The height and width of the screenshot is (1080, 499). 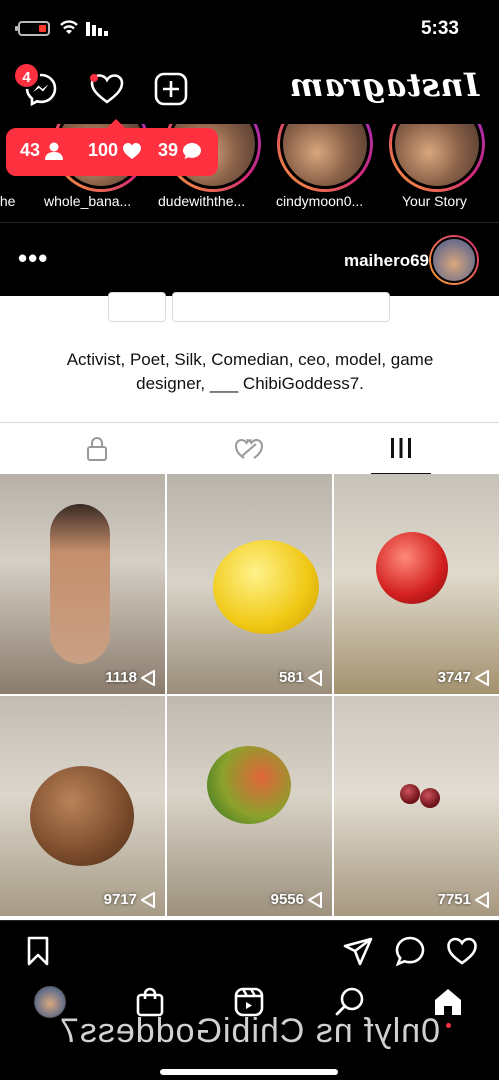 I want to click on tab-tagged, so click(x=97, y=449).